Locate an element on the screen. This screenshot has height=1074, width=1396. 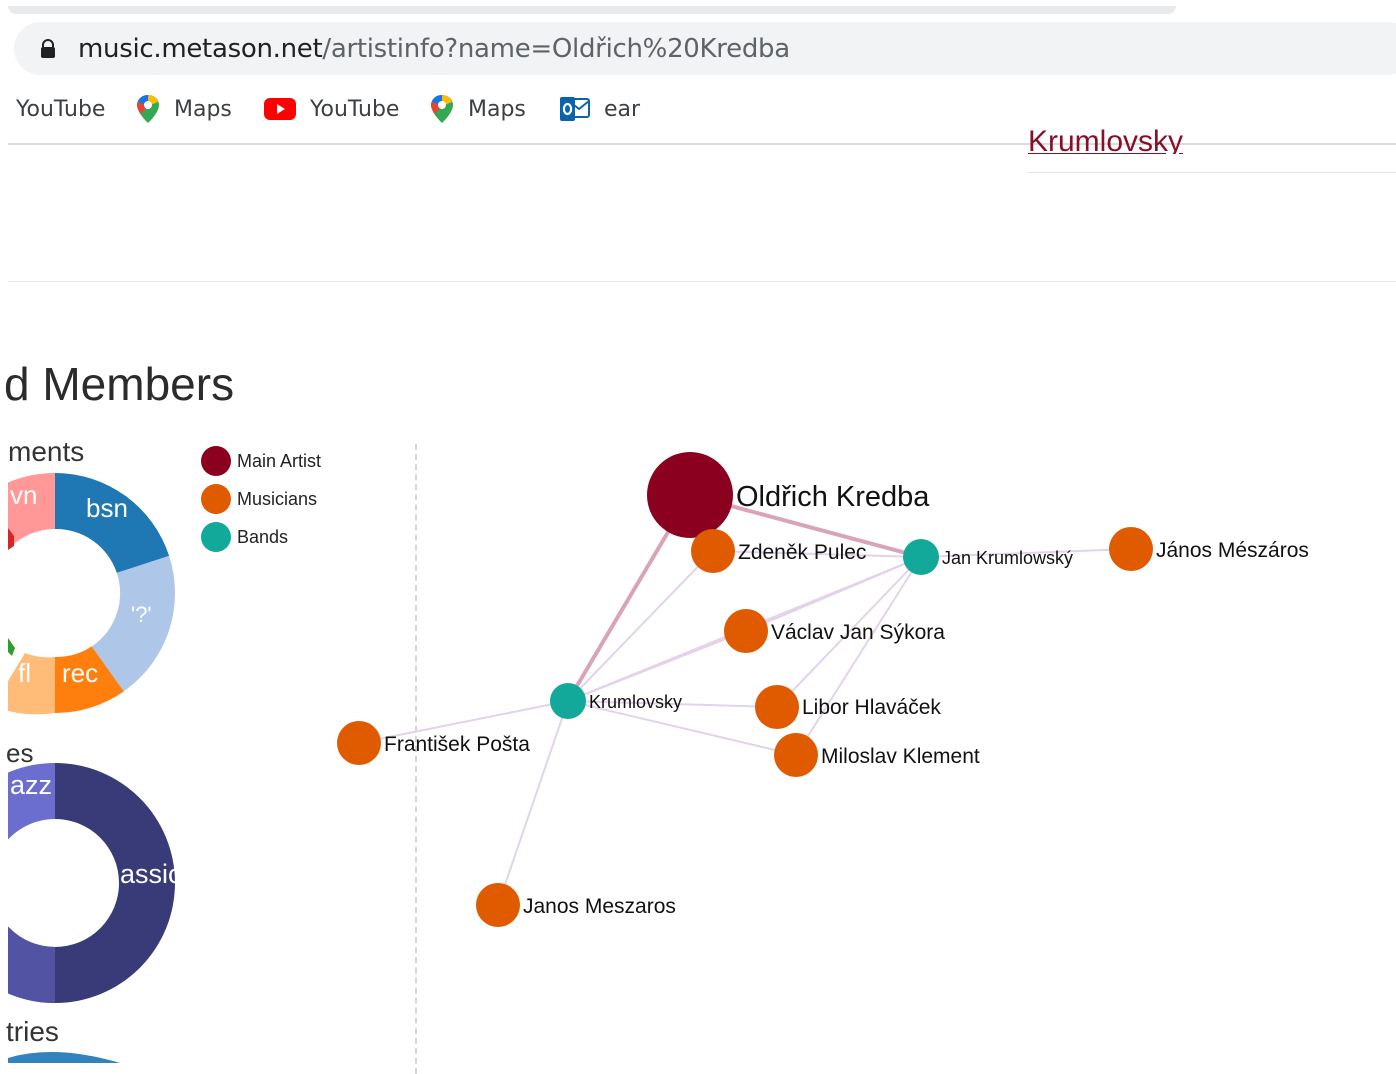
node-label: János Mészáros is located at coordinates (1232, 550).